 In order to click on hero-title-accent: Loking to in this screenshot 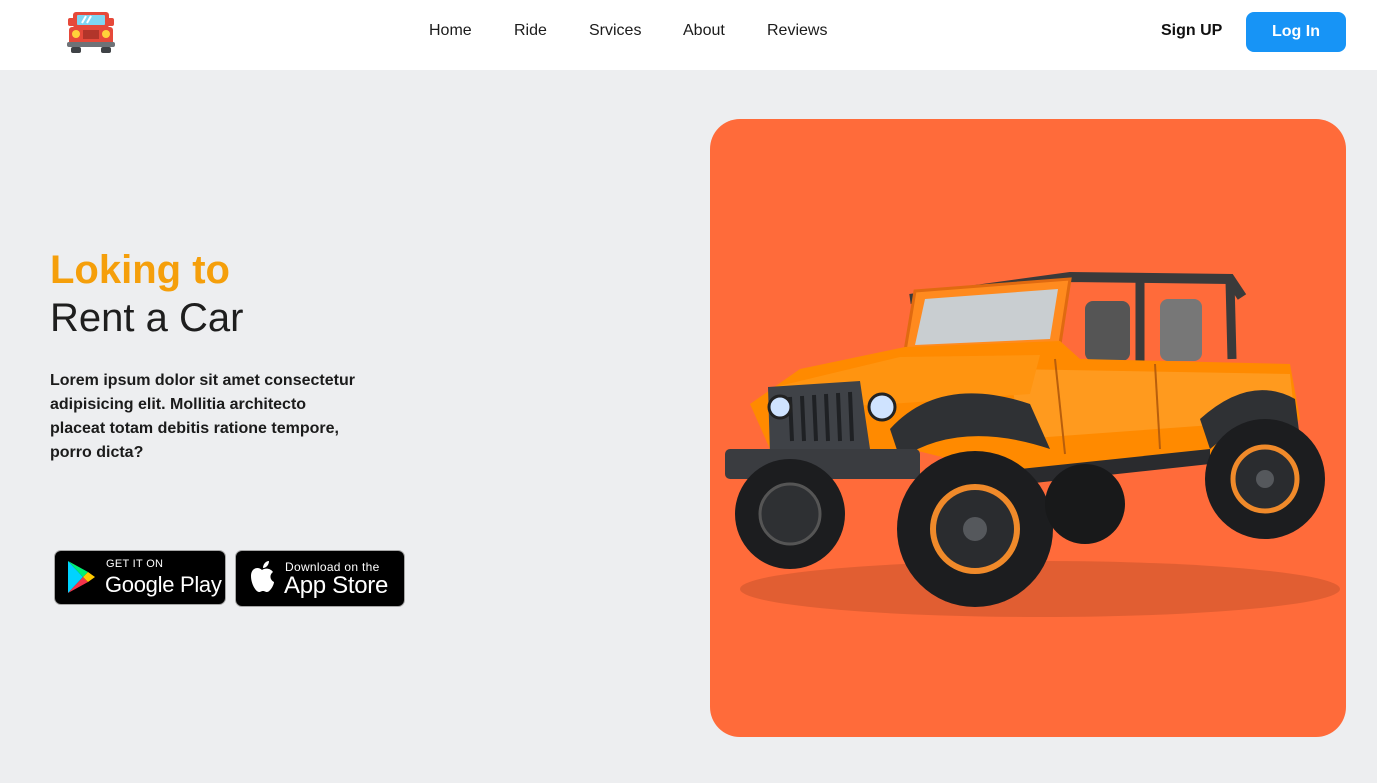, I will do `click(140, 270)`.